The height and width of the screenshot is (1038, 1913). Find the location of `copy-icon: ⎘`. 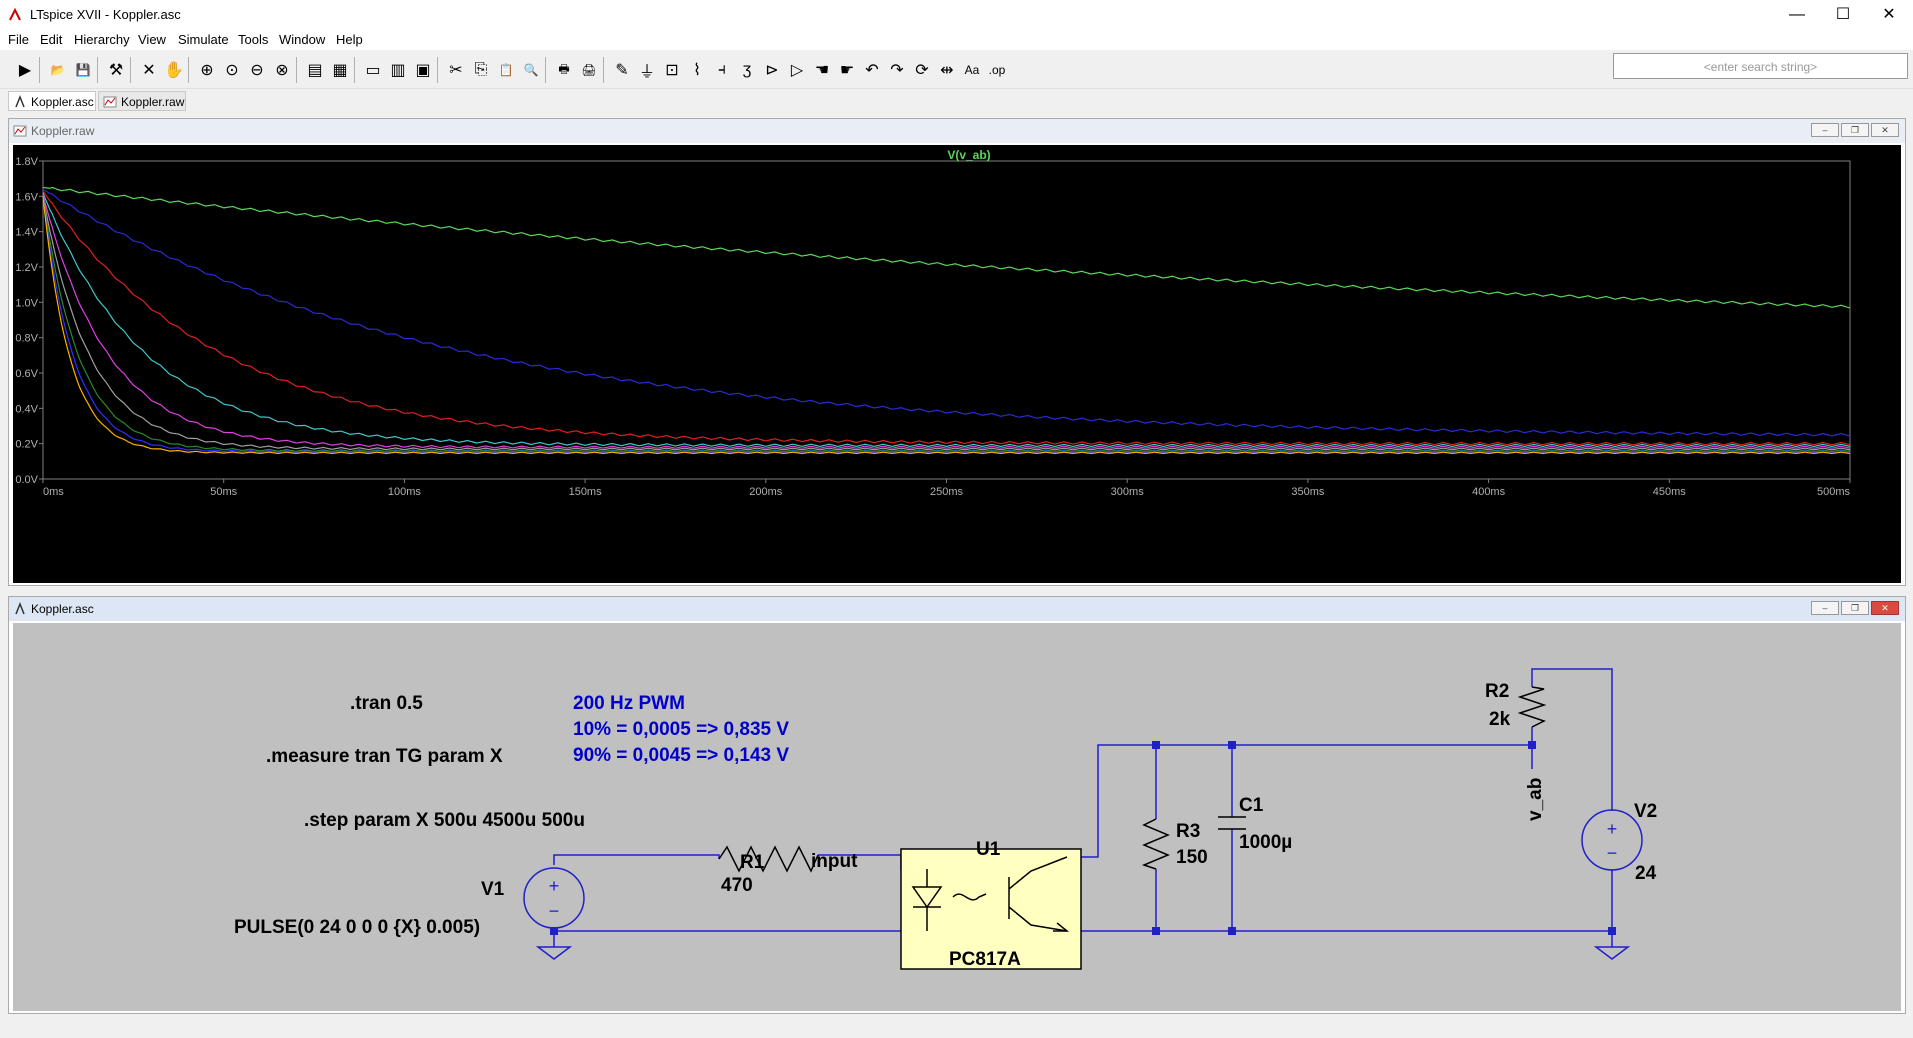

copy-icon: ⎘ is located at coordinates (481, 70).